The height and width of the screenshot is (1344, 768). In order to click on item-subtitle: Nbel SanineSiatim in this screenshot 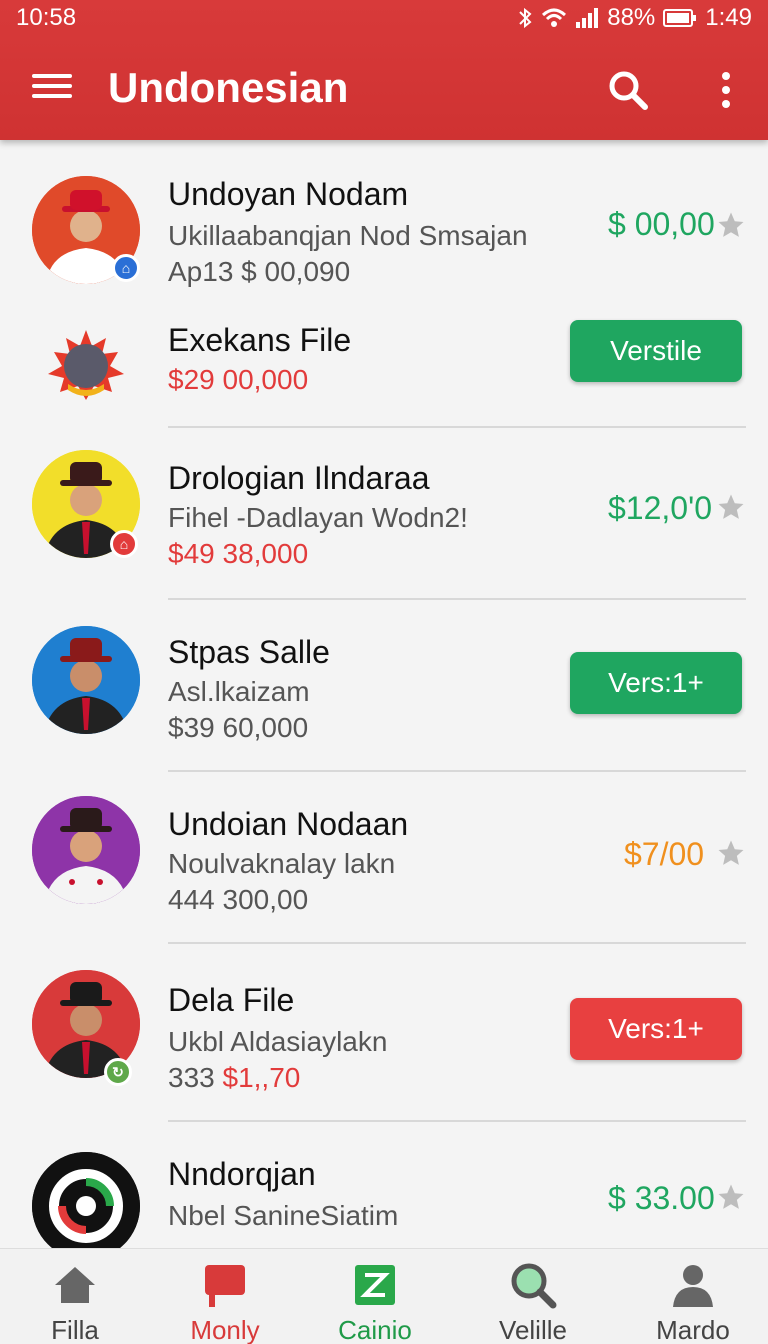, I will do `click(283, 1215)`.